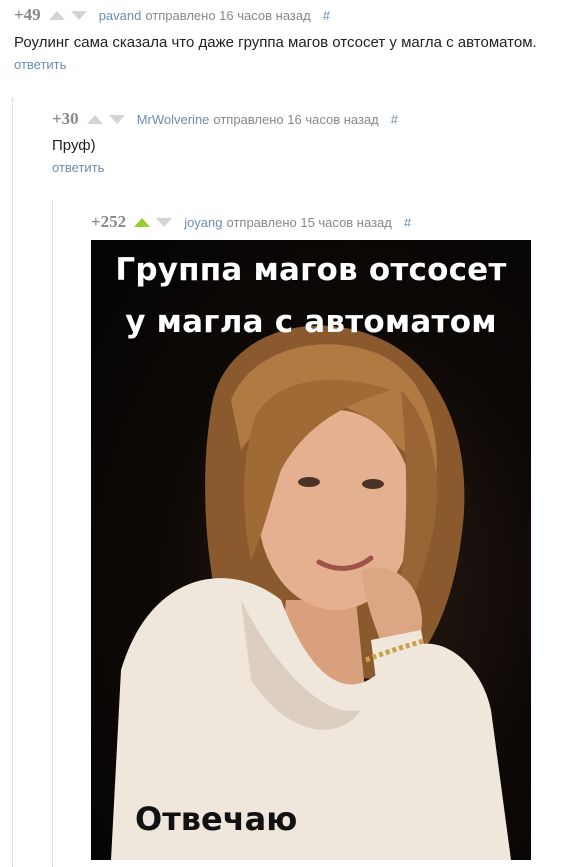  Describe the element at coordinates (203, 222) in the screenshot. I see `comment-author: joyang` at that location.